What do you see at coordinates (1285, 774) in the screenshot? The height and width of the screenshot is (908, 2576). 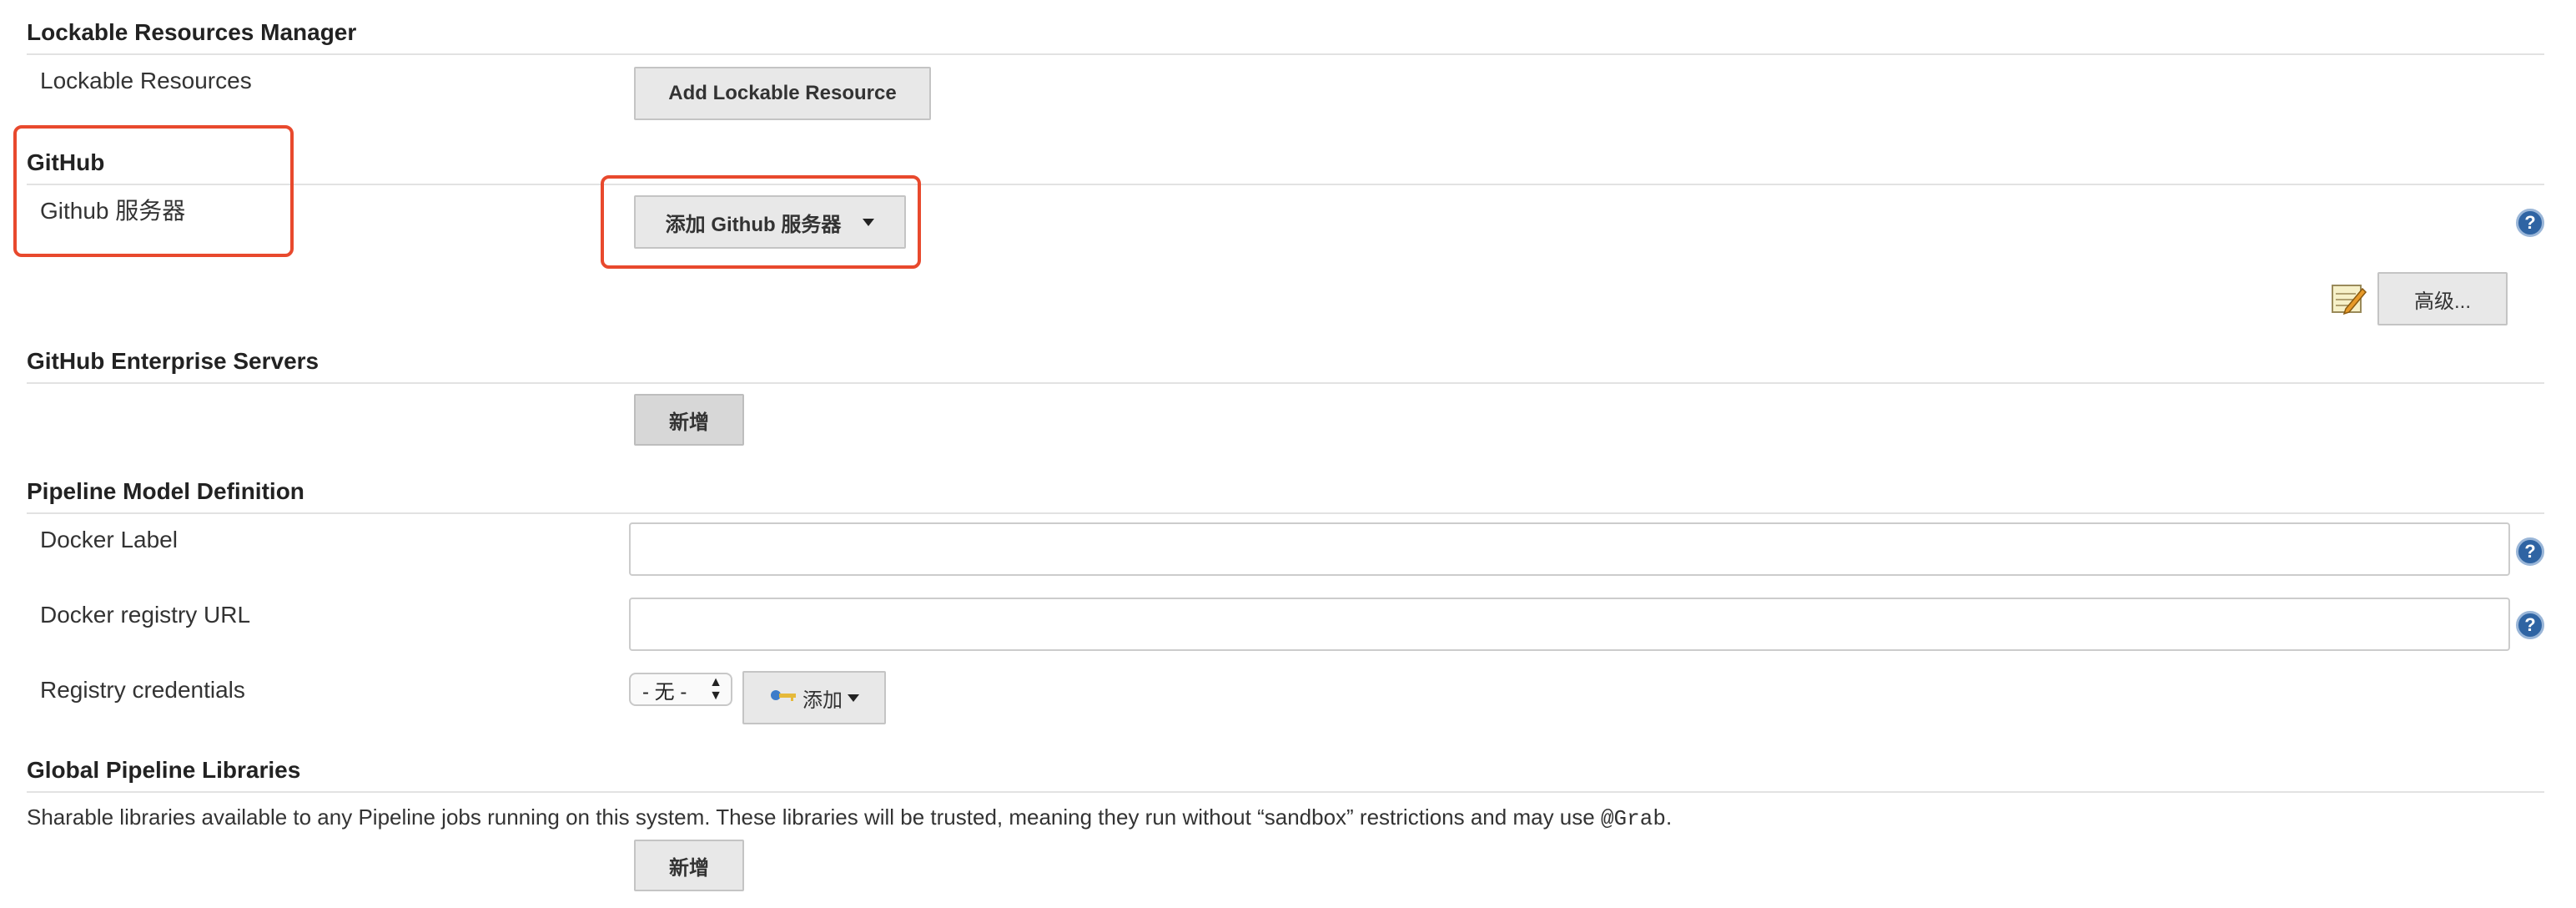 I see `section-header-global-pipeline-libraries: Global Pipeline Libraries` at bounding box center [1285, 774].